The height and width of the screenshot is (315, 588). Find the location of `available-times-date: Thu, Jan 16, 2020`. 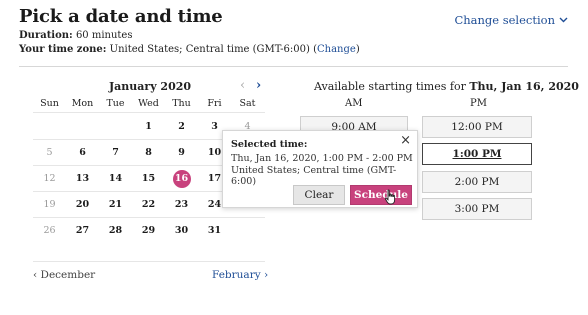

available-times-date: Thu, Jan 16, 2020 is located at coordinates (524, 86).